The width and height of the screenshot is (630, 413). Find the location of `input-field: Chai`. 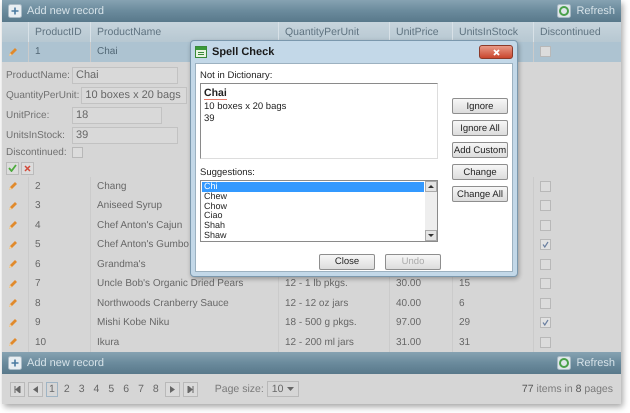

input-field: Chai is located at coordinates (125, 75).